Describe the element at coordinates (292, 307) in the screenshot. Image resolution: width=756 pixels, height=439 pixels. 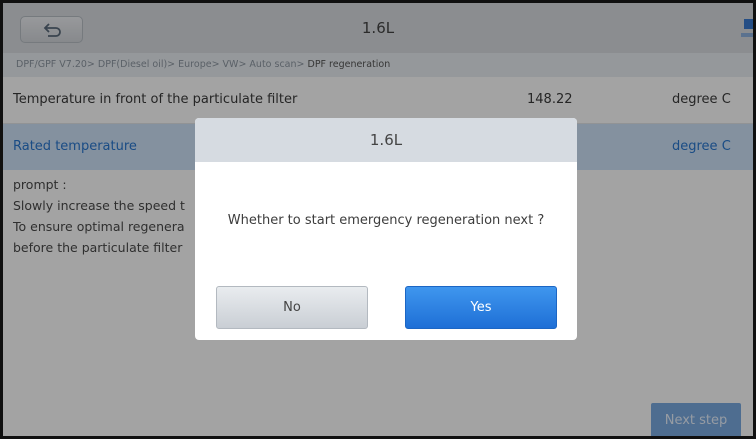
I see `no-button: No` at that location.